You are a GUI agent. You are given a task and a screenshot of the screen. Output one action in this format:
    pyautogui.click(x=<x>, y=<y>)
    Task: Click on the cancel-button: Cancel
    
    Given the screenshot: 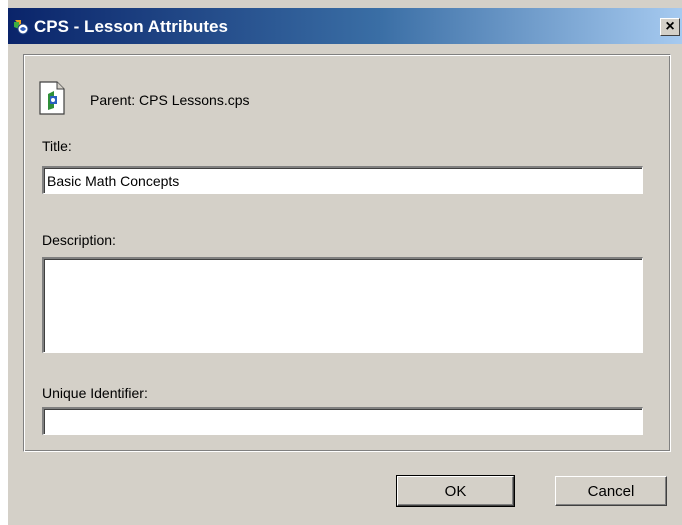 What is the action you would take?
    pyautogui.click(x=611, y=491)
    